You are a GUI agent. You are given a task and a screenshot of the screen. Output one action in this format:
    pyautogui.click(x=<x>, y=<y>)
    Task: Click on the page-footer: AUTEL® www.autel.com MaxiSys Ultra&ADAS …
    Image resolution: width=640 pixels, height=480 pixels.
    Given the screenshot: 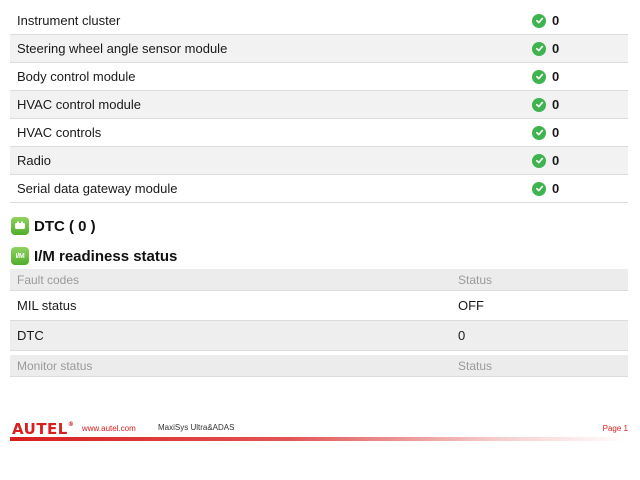 What is the action you would take?
    pyautogui.click(x=320, y=431)
    